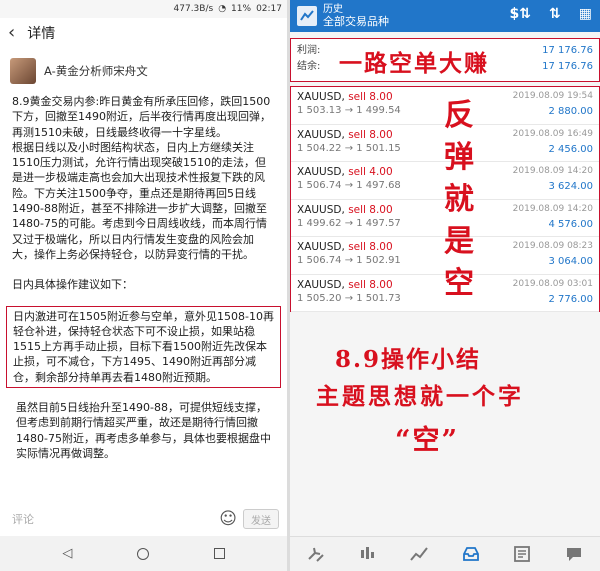  What do you see at coordinates (193, 9) in the screenshot?
I see `network-speed: 477.3B/s` at bounding box center [193, 9].